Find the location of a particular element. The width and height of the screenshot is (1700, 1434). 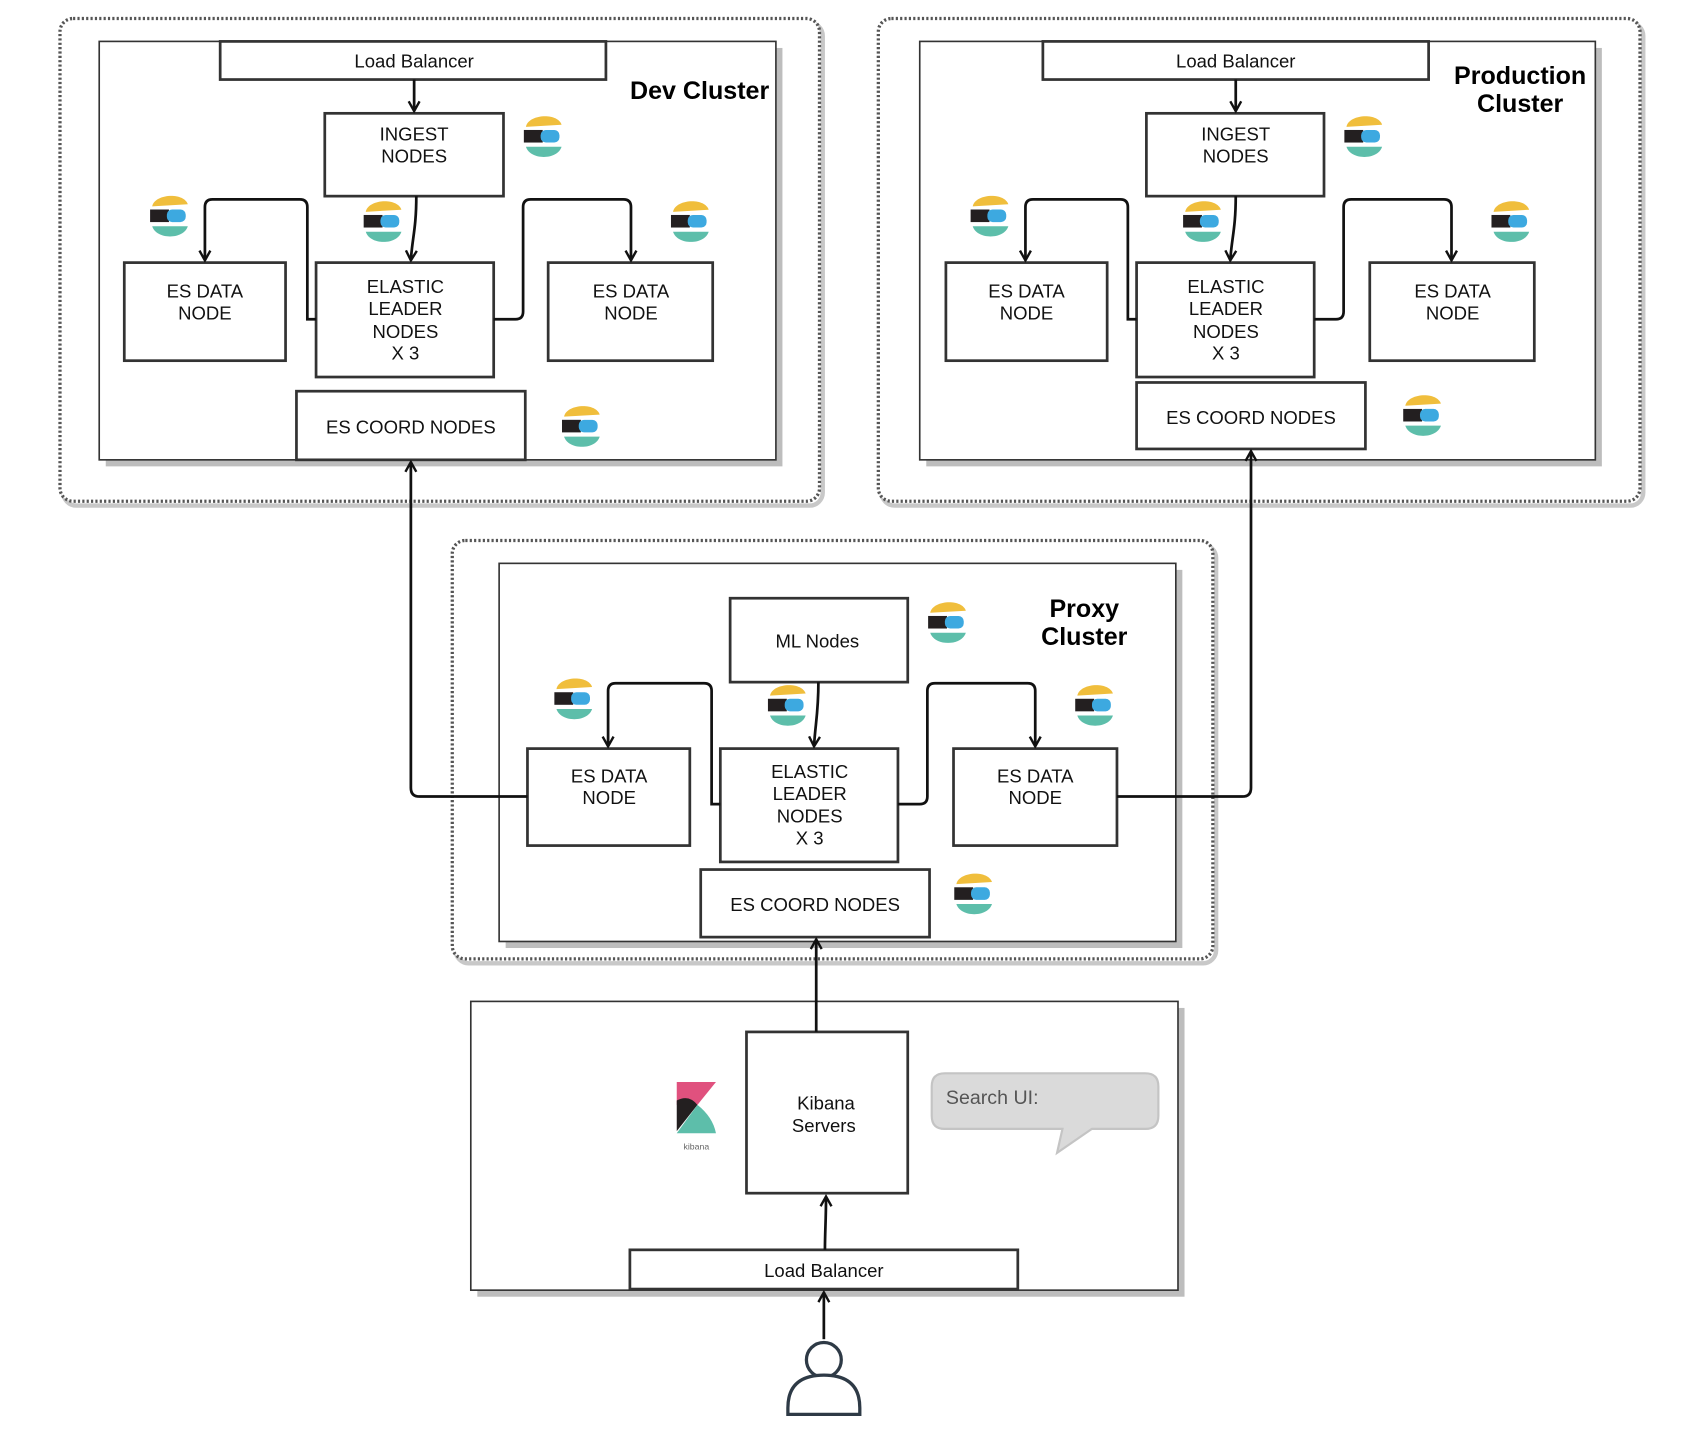

kibana-servers: Kibana Servers is located at coordinates (827, 1112).